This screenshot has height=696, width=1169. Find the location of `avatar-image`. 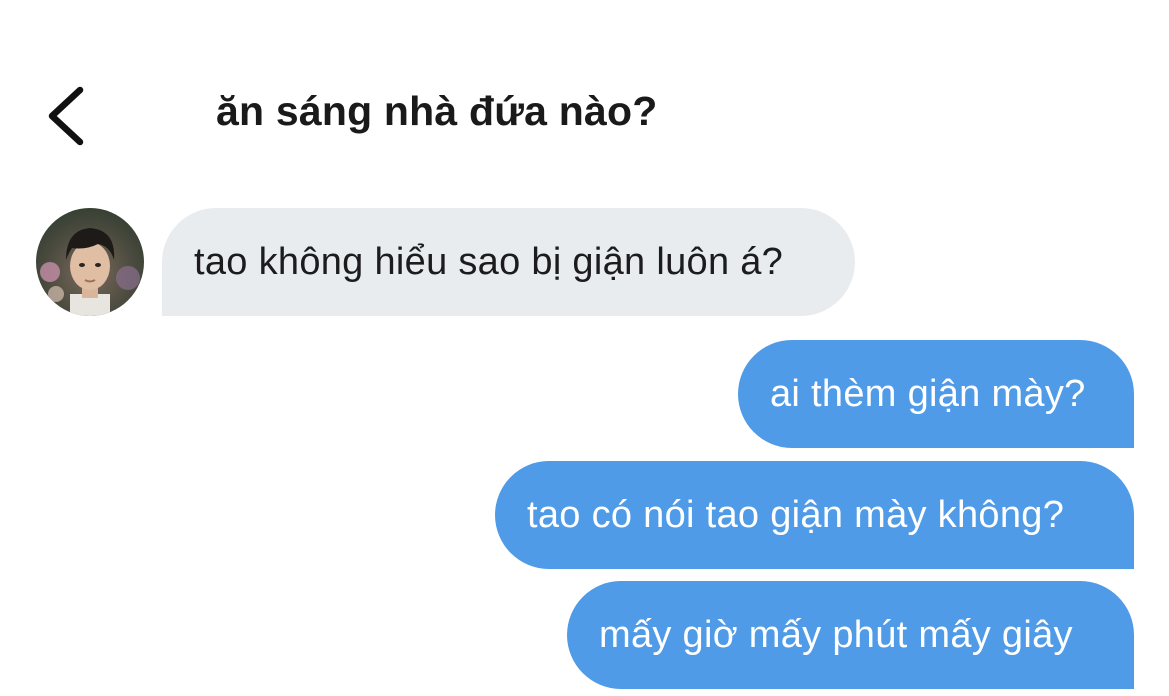

avatar-image is located at coordinates (90, 262).